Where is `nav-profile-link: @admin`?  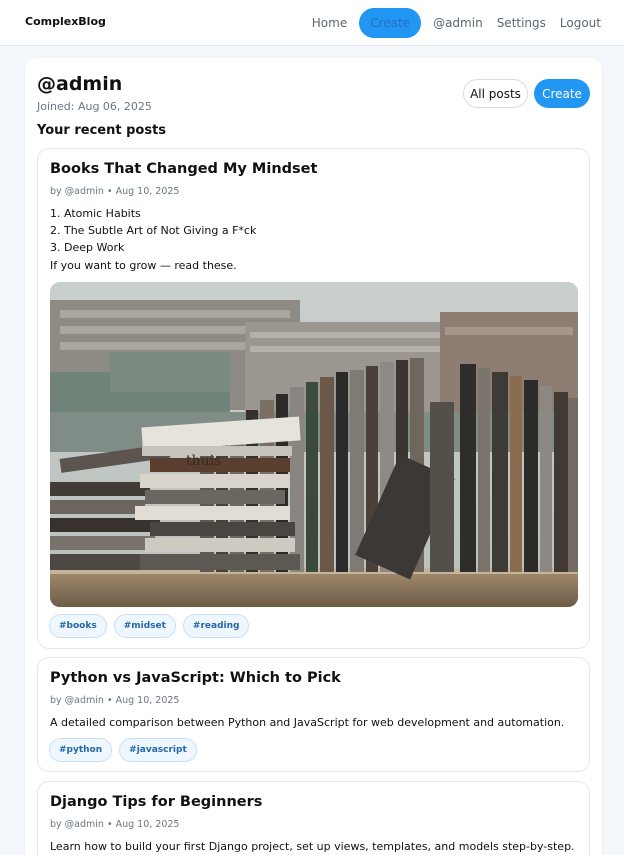
nav-profile-link: @admin is located at coordinates (458, 23).